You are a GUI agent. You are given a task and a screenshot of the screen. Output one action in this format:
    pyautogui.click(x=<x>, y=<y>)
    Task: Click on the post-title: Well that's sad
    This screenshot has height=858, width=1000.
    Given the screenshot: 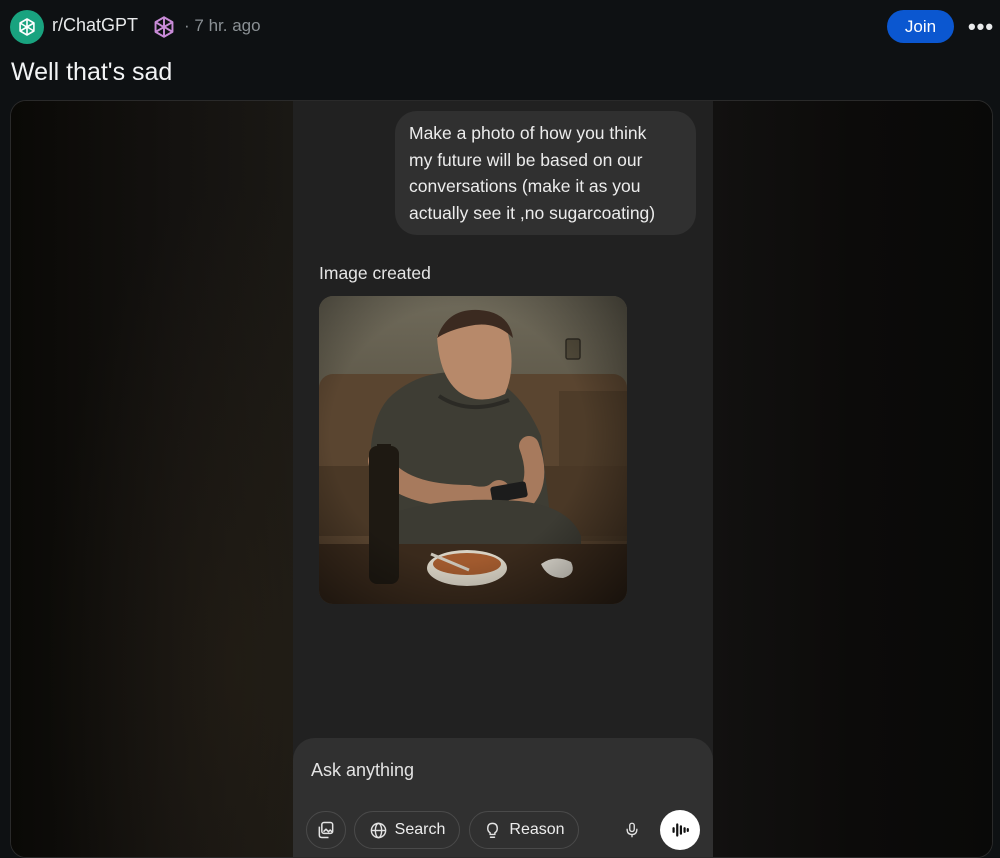 What is the action you would take?
    pyautogui.click(x=92, y=72)
    